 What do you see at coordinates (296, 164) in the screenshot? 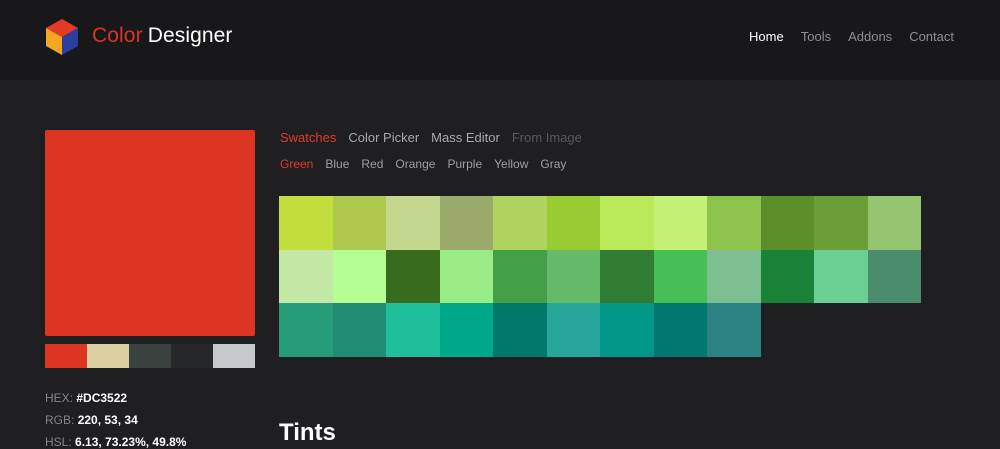
I see `color-family-green: Green` at bounding box center [296, 164].